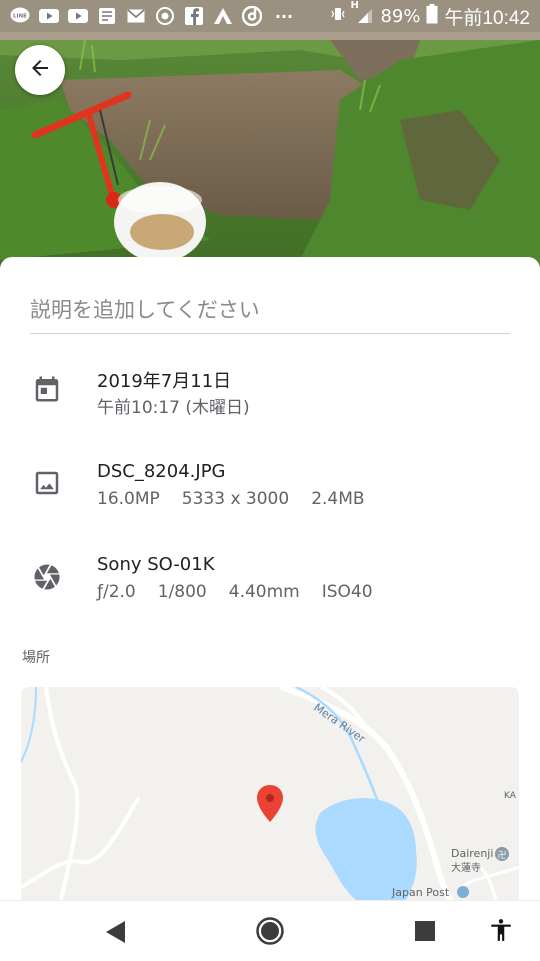 Image resolution: width=540 pixels, height=961 pixels. I want to click on nav-home-button, so click(270, 931).